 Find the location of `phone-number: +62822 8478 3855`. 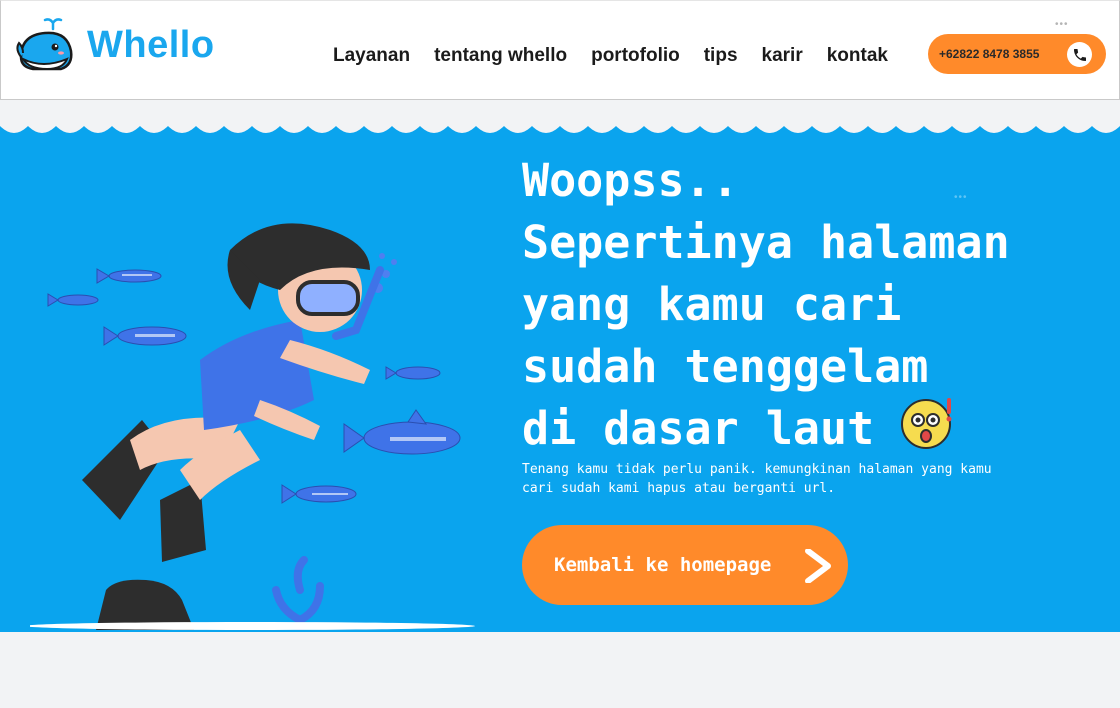

phone-number: +62822 8478 3855 is located at coordinates (989, 54).